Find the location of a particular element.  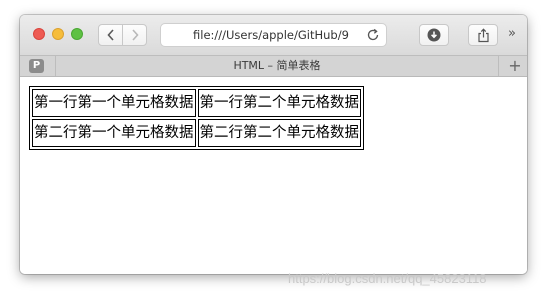

toolbar-overflow-chevron-icon: » is located at coordinates (512, 33).